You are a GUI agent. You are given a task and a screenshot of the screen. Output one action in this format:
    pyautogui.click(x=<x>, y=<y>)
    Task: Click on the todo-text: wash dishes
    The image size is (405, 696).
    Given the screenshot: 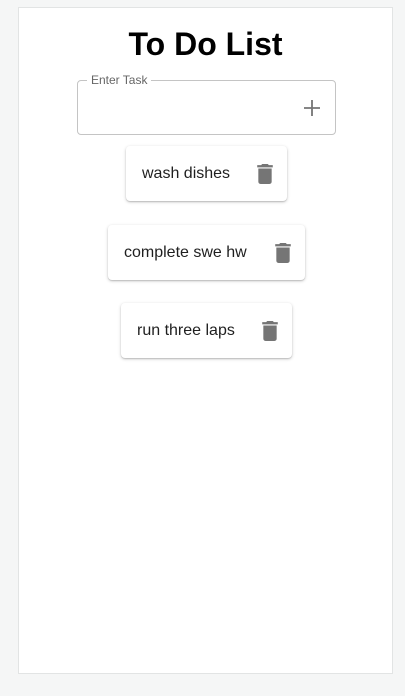 What is the action you would take?
    pyautogui.click(x=186, y=173)
    